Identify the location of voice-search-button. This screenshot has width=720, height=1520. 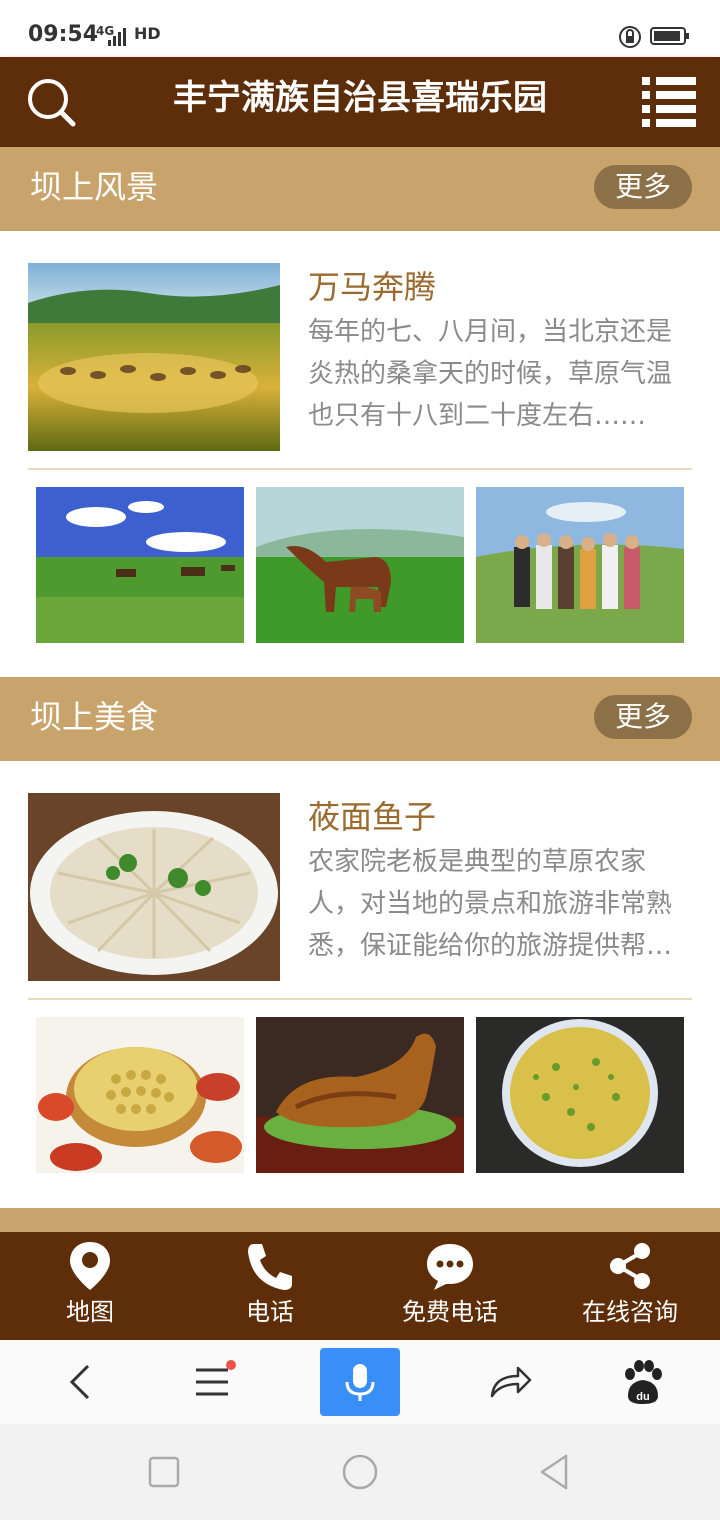
(360, 1382).